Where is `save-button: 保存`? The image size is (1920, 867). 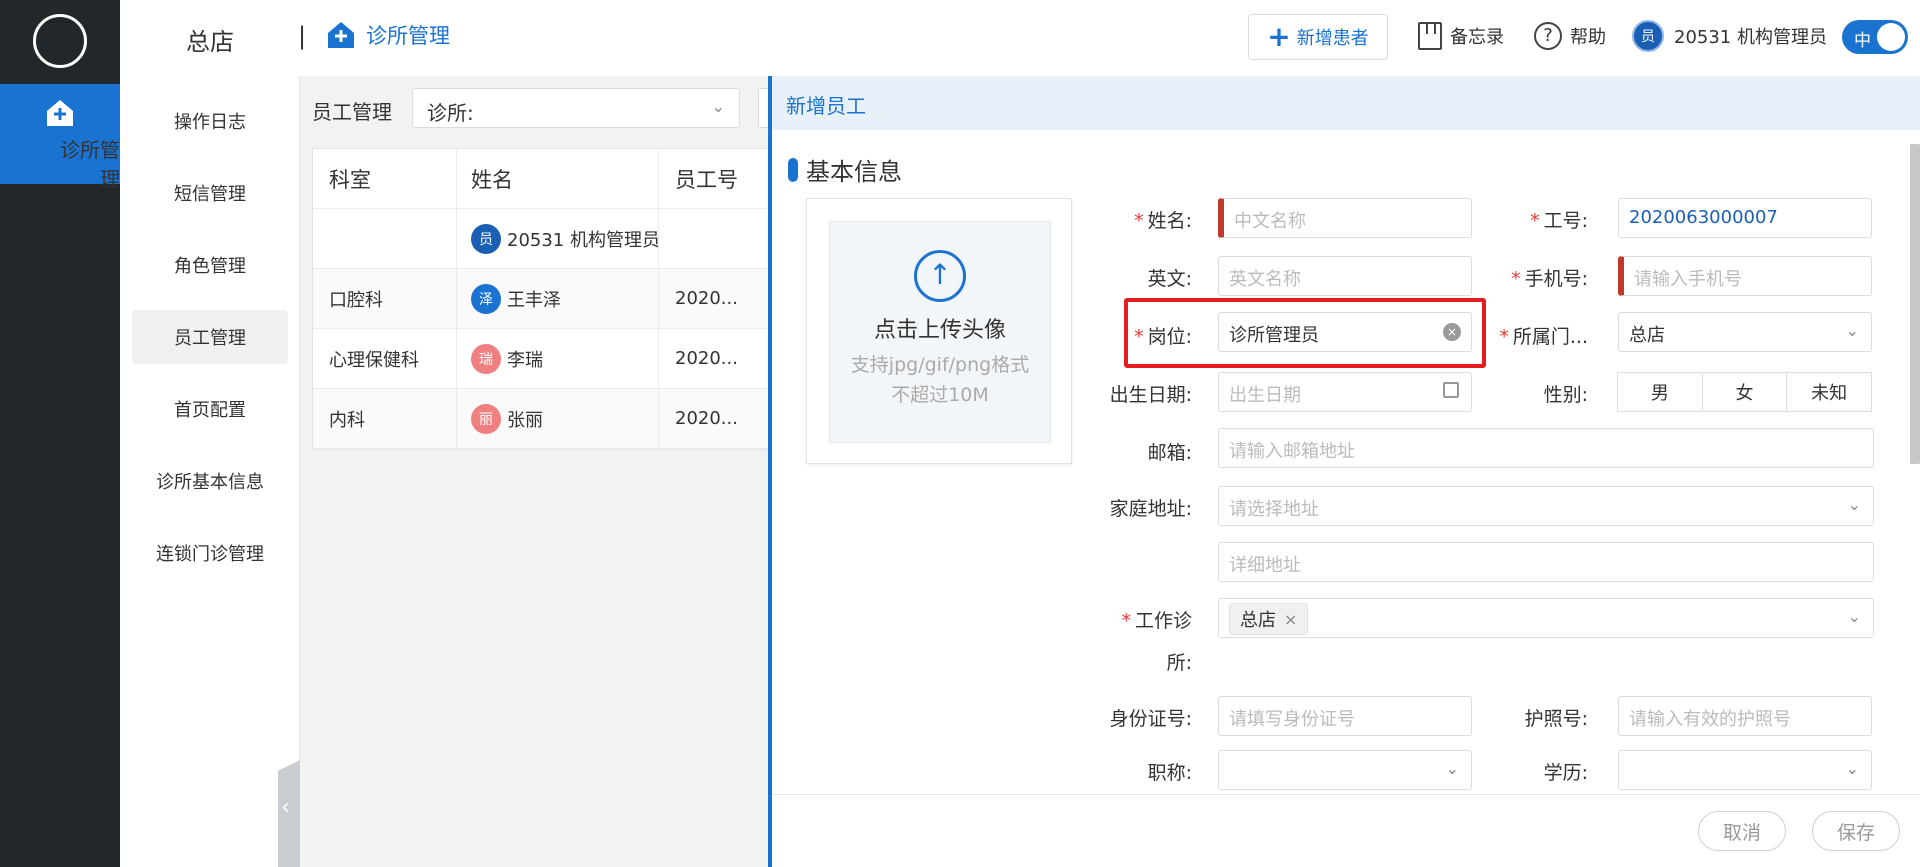
save-button: 保存 is located at coordinates (1856, 831).